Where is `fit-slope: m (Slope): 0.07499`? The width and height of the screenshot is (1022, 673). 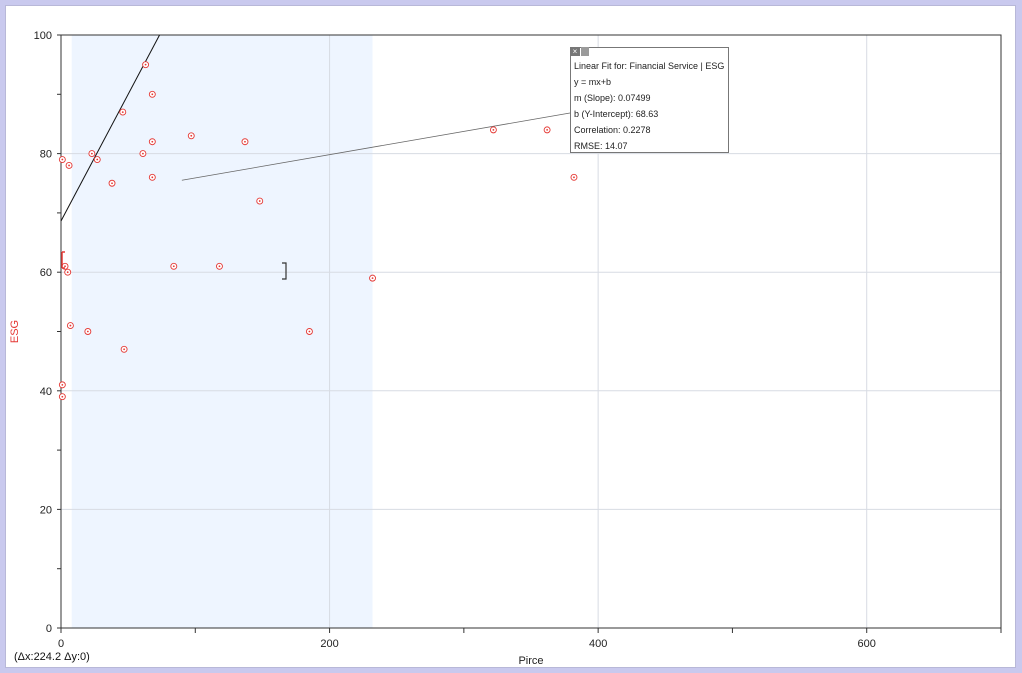
fit-slope: m (Slope): 0.07499 is located at coordinates (612, 98).